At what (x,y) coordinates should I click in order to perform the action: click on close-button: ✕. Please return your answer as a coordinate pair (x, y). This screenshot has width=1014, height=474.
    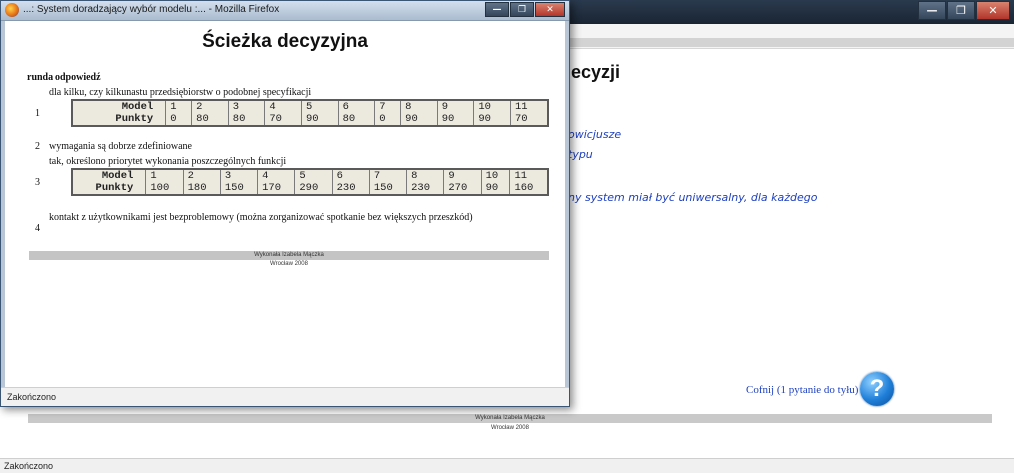
    Looking at the image, I should click on (993, 10).